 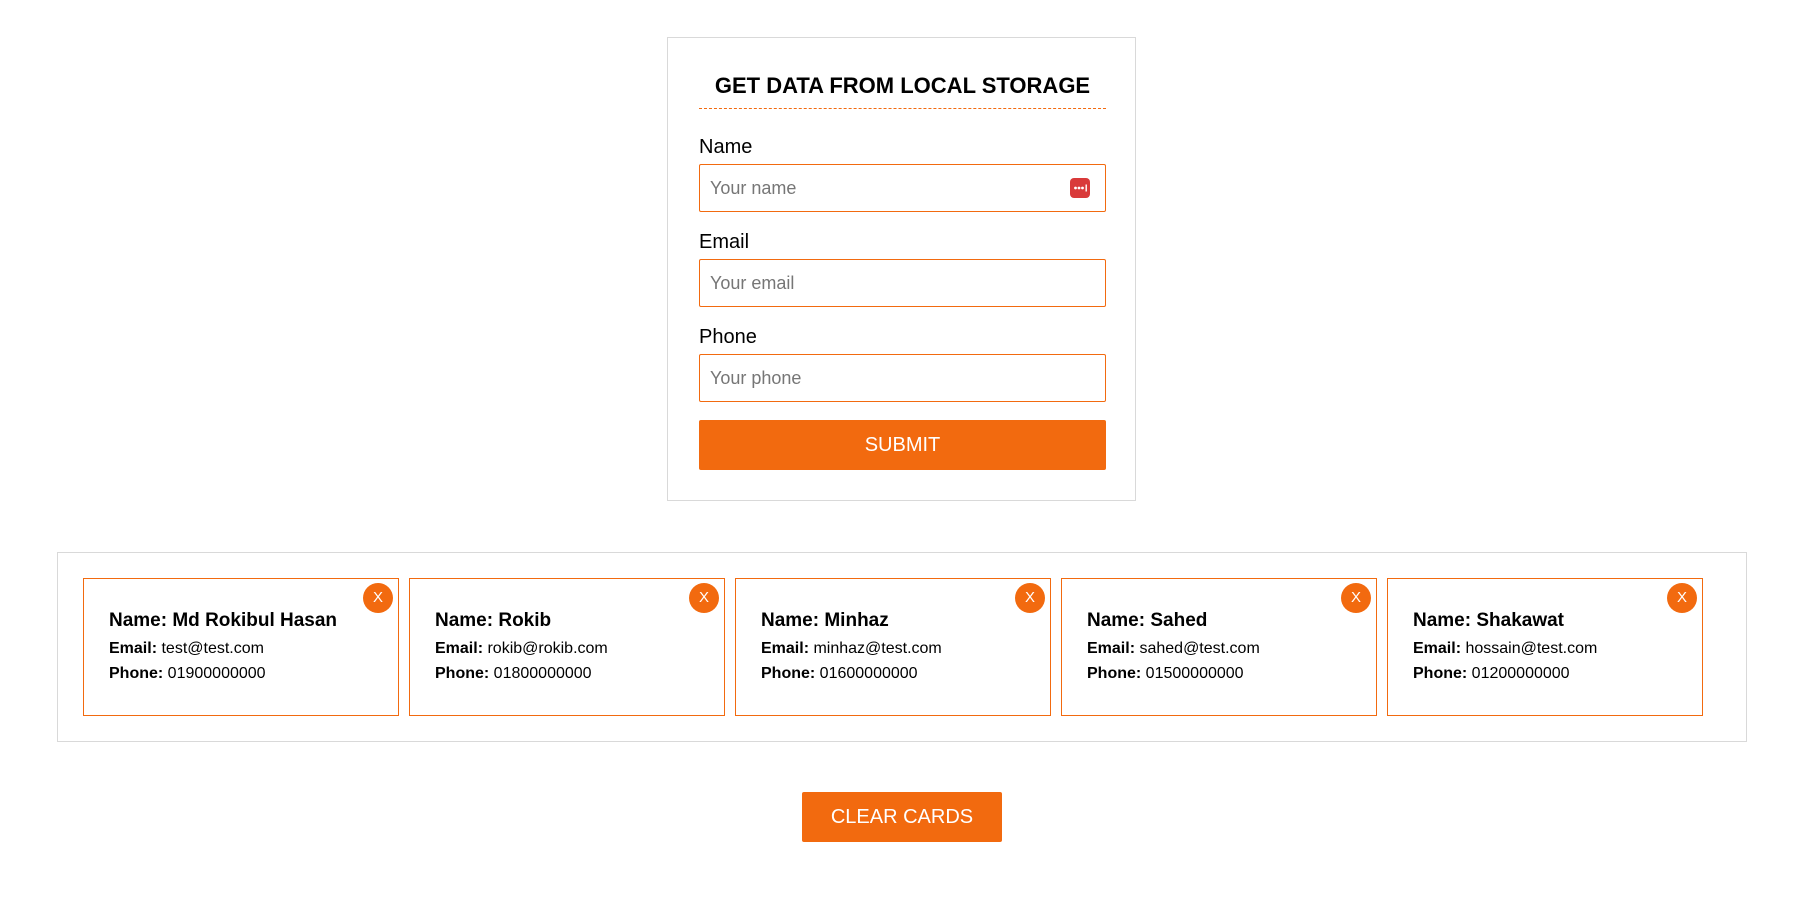 I want to click on card-phone: 01500000000, so click(x=1194, y=673).